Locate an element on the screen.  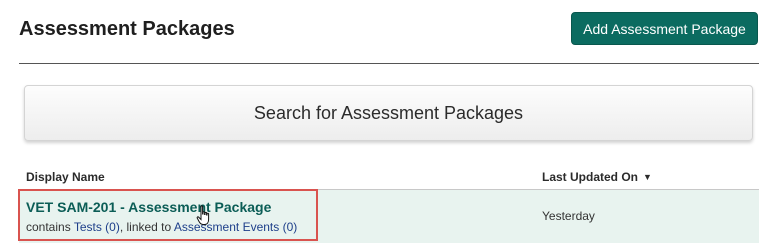
column-header-display-name: Display Name is located at coordinates (65, 177).